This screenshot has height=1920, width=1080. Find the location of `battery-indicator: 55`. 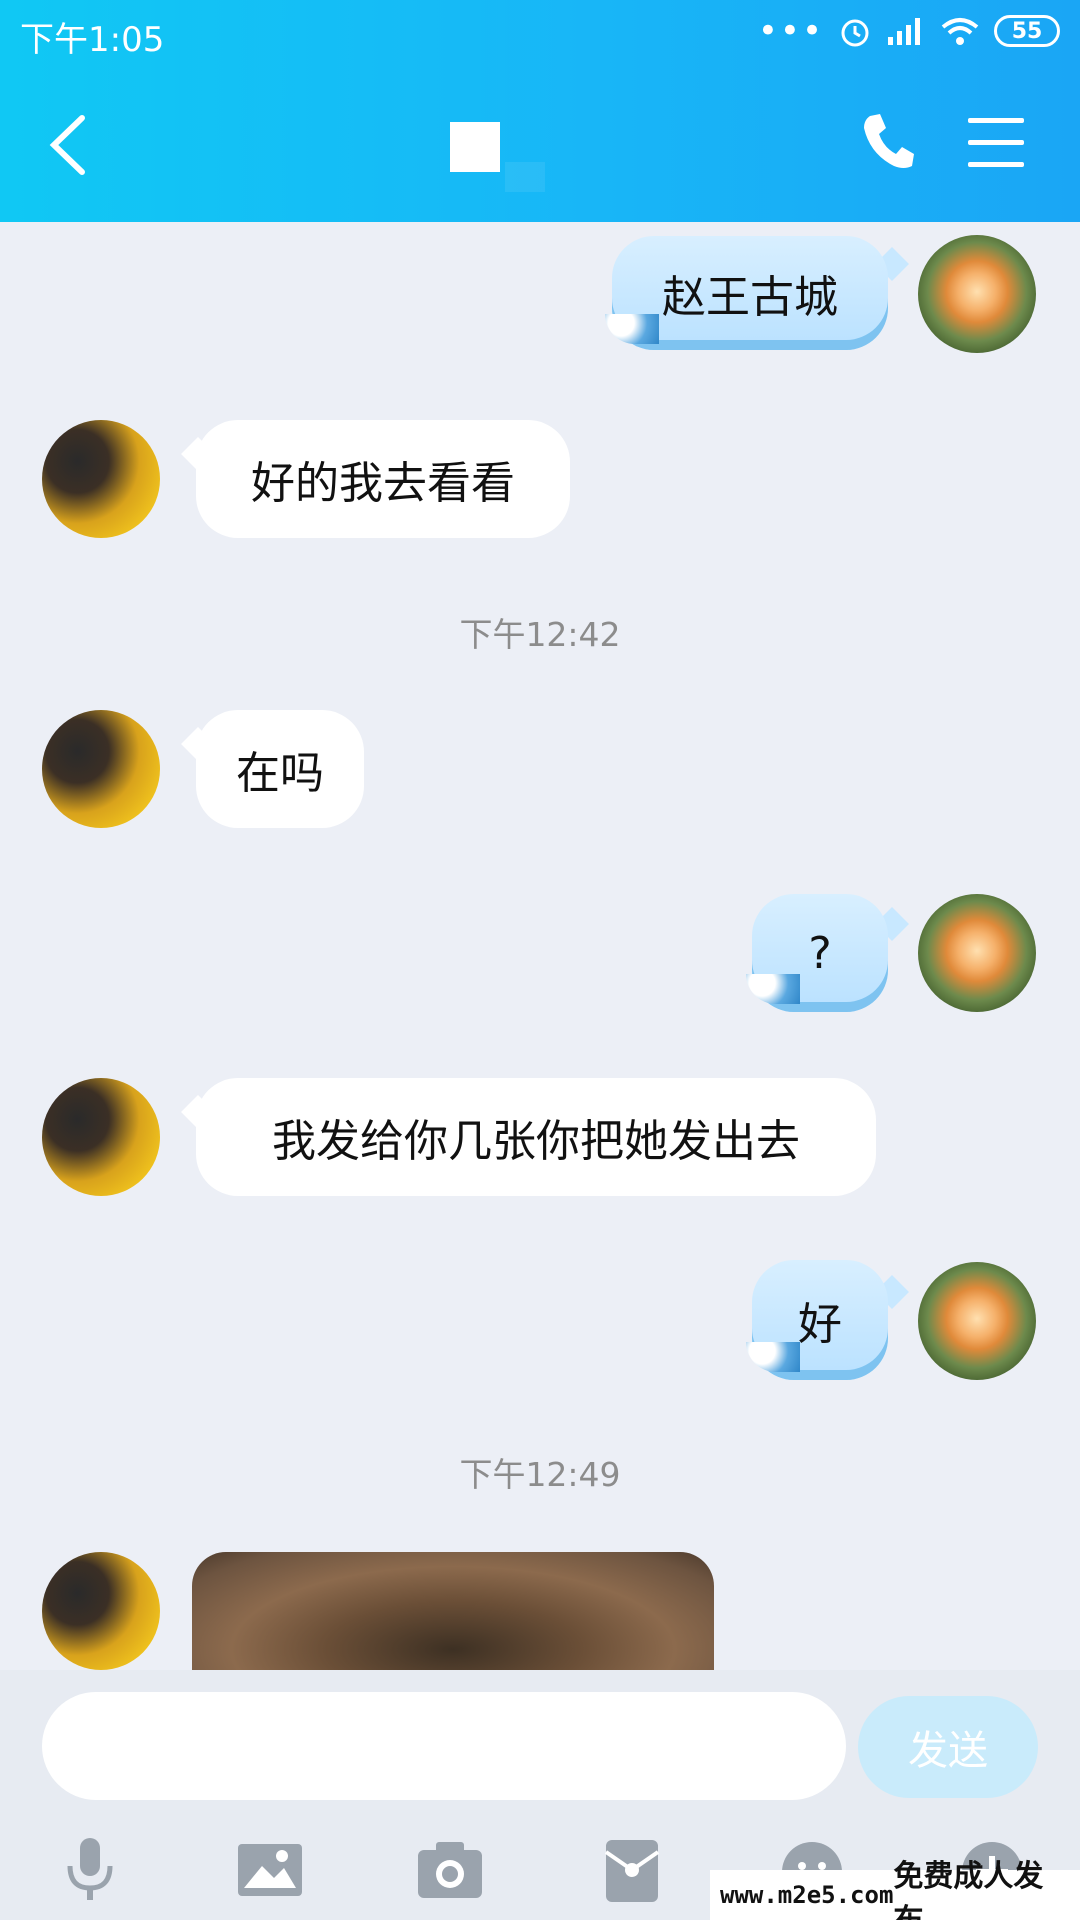

battery-indicator: 55 is located at coordinates (1027, 31).